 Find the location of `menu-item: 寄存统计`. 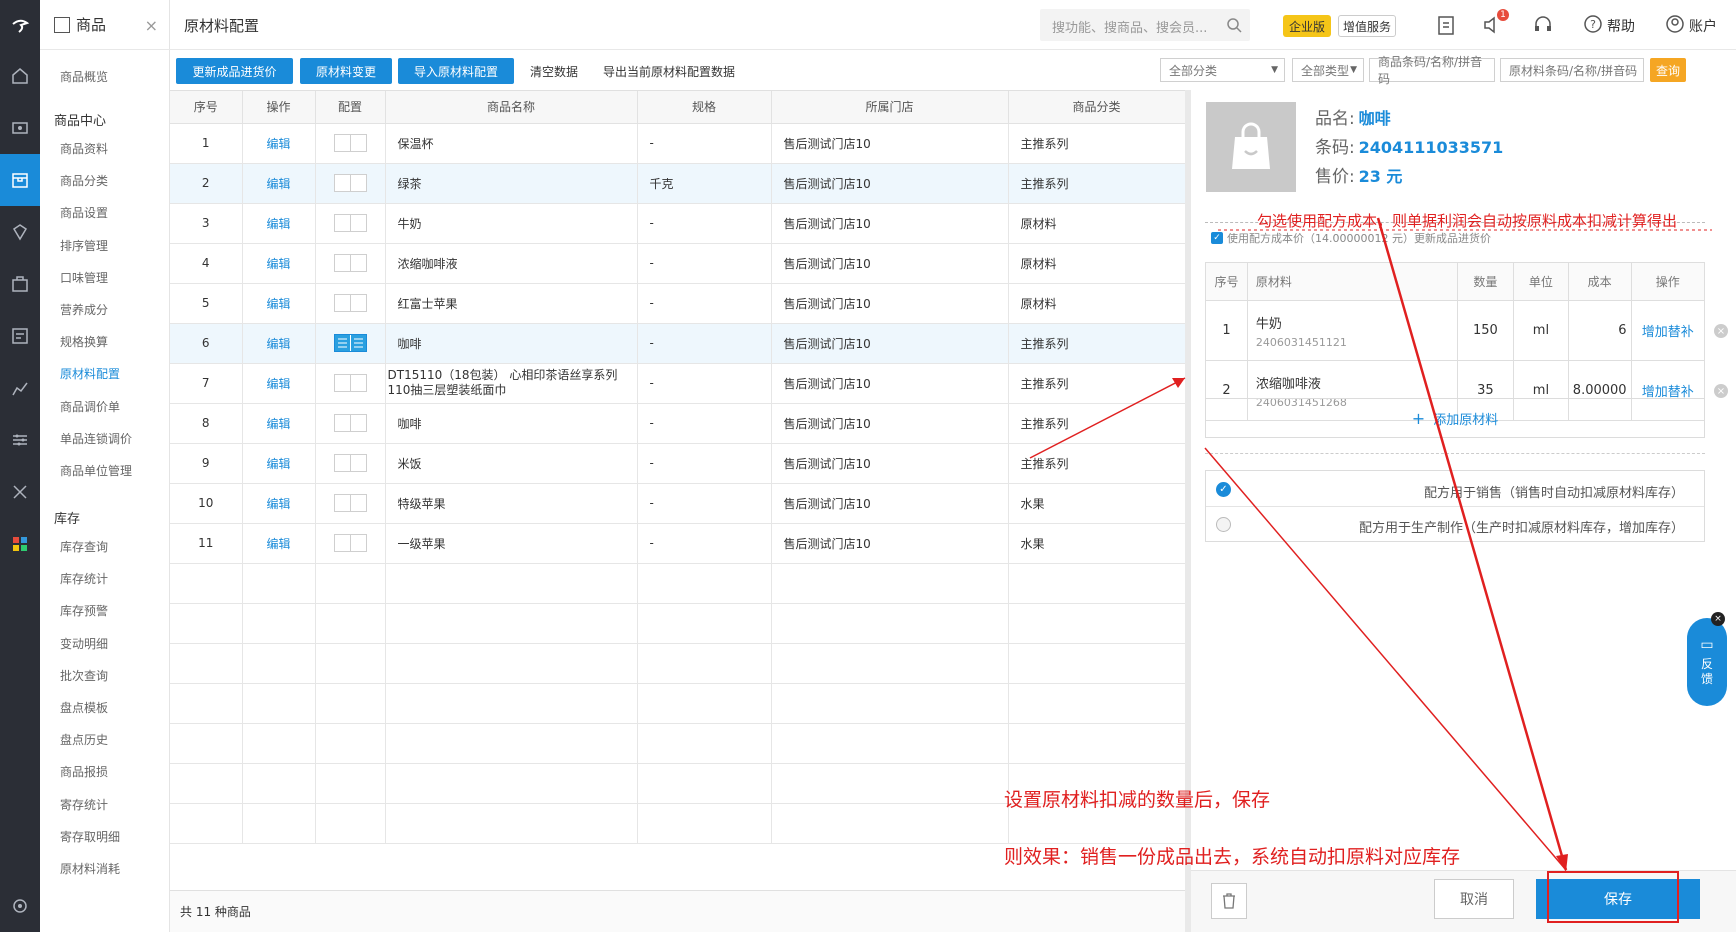

menu-item: 寄存统计 is located at coordinates (84, 804).